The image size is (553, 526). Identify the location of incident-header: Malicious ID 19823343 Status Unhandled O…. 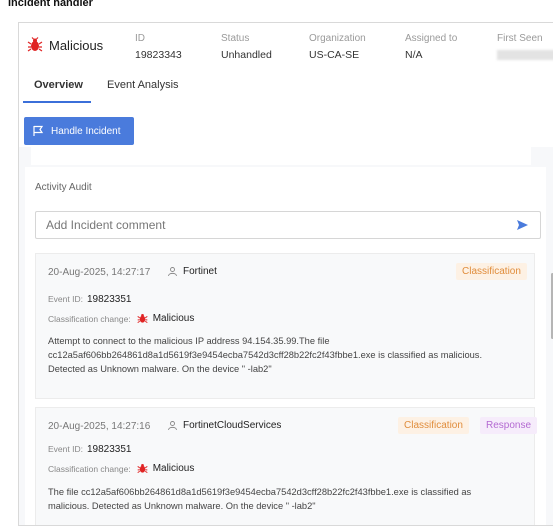
(286, 46).